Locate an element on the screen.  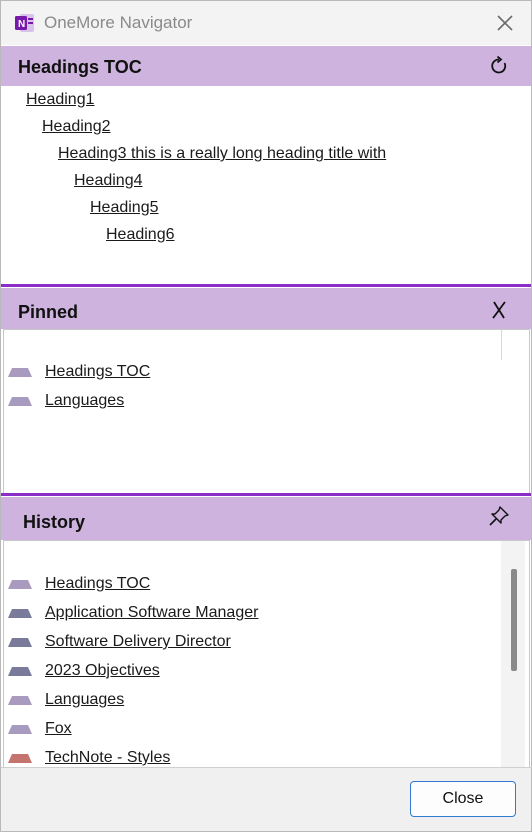
history-scrollbar is located at coordinates (513, 654).